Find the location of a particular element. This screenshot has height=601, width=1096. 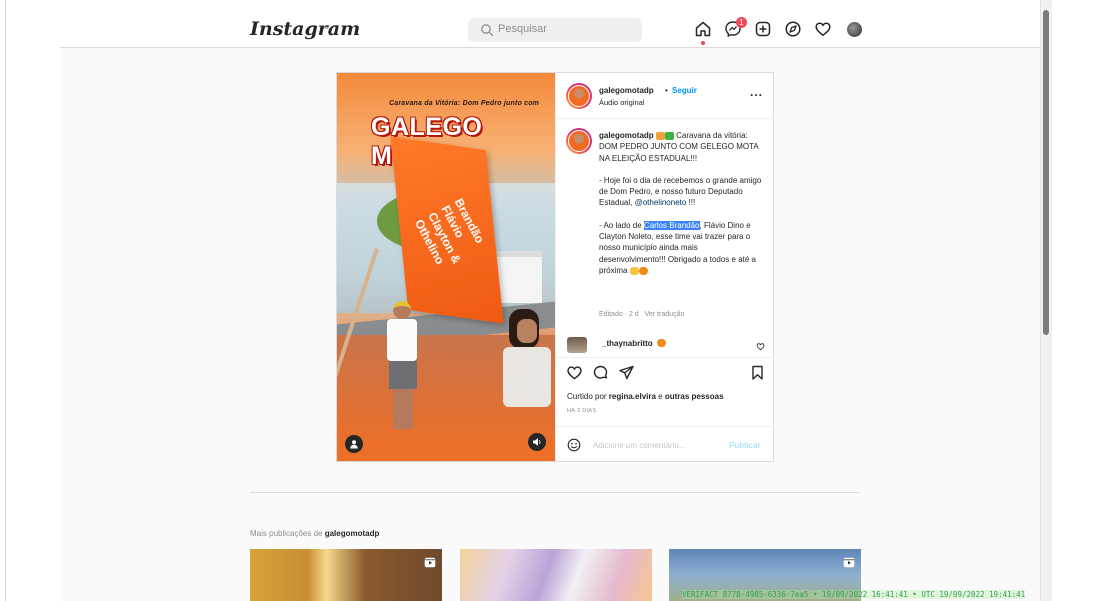

caption-paragraph-3-start: - Ao lado de is located at coordinates (621, 225).